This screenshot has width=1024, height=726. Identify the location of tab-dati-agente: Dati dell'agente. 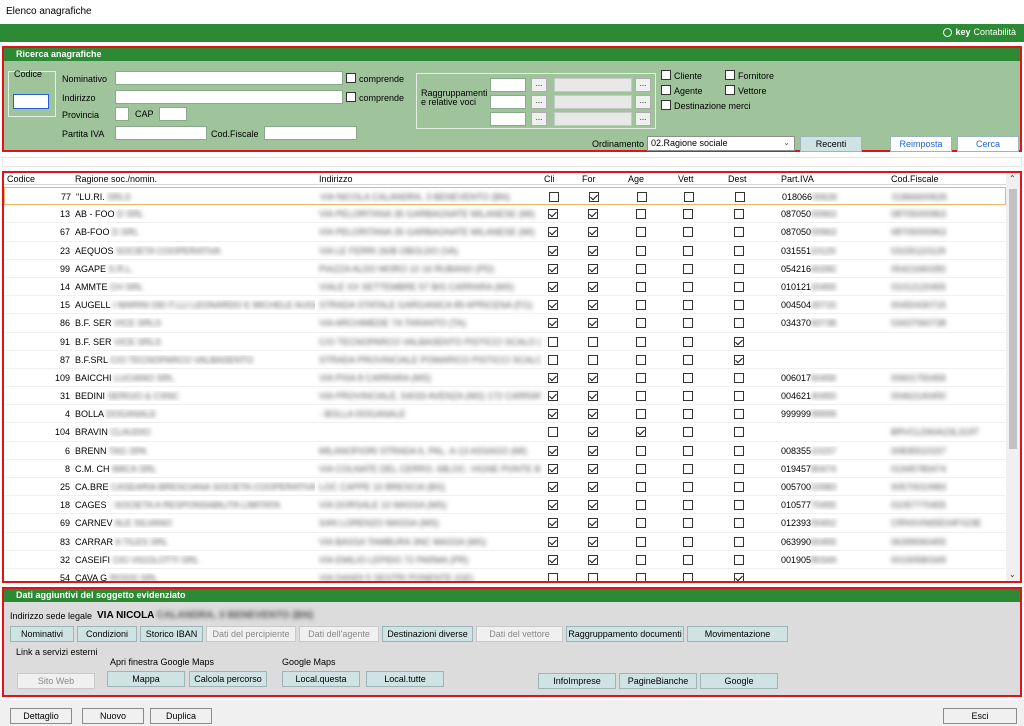
(339, 634).